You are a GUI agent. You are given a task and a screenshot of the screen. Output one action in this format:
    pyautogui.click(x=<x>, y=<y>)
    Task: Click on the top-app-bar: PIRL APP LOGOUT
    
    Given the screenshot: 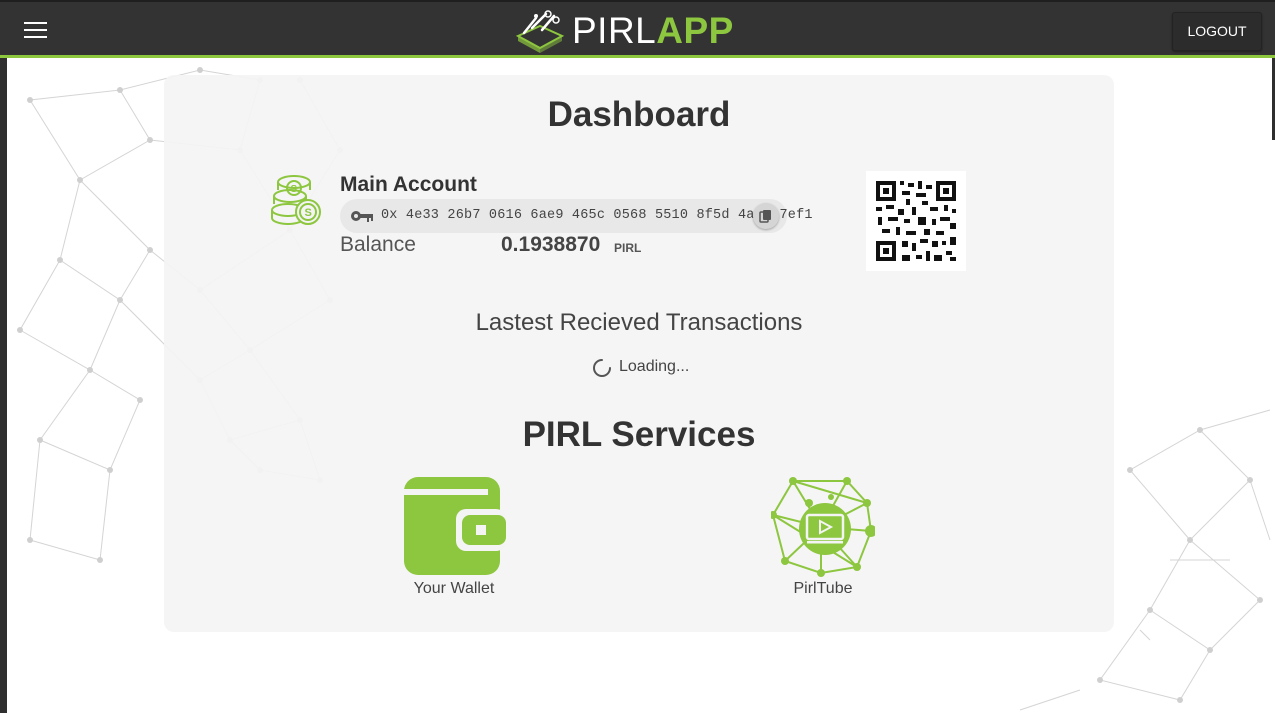 What is the action you would take?
    pyautogui.click(x=637, y=29)
    